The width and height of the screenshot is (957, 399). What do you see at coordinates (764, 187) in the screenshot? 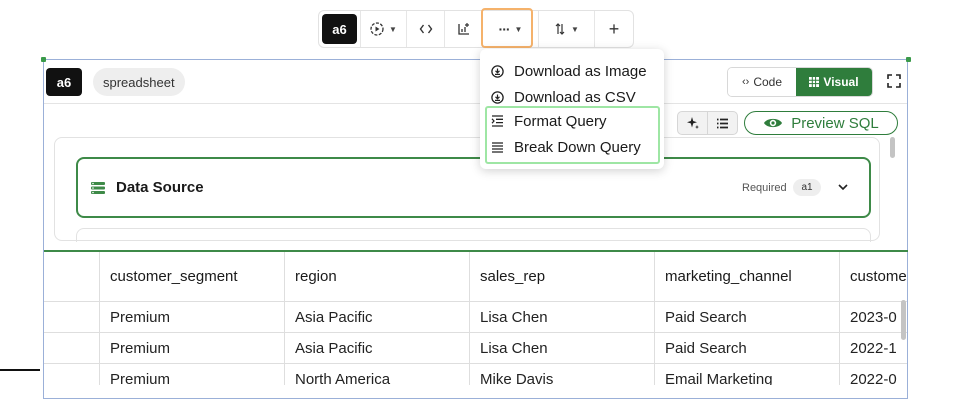
I see `required-label: Required` at bounding box center [764, 187].